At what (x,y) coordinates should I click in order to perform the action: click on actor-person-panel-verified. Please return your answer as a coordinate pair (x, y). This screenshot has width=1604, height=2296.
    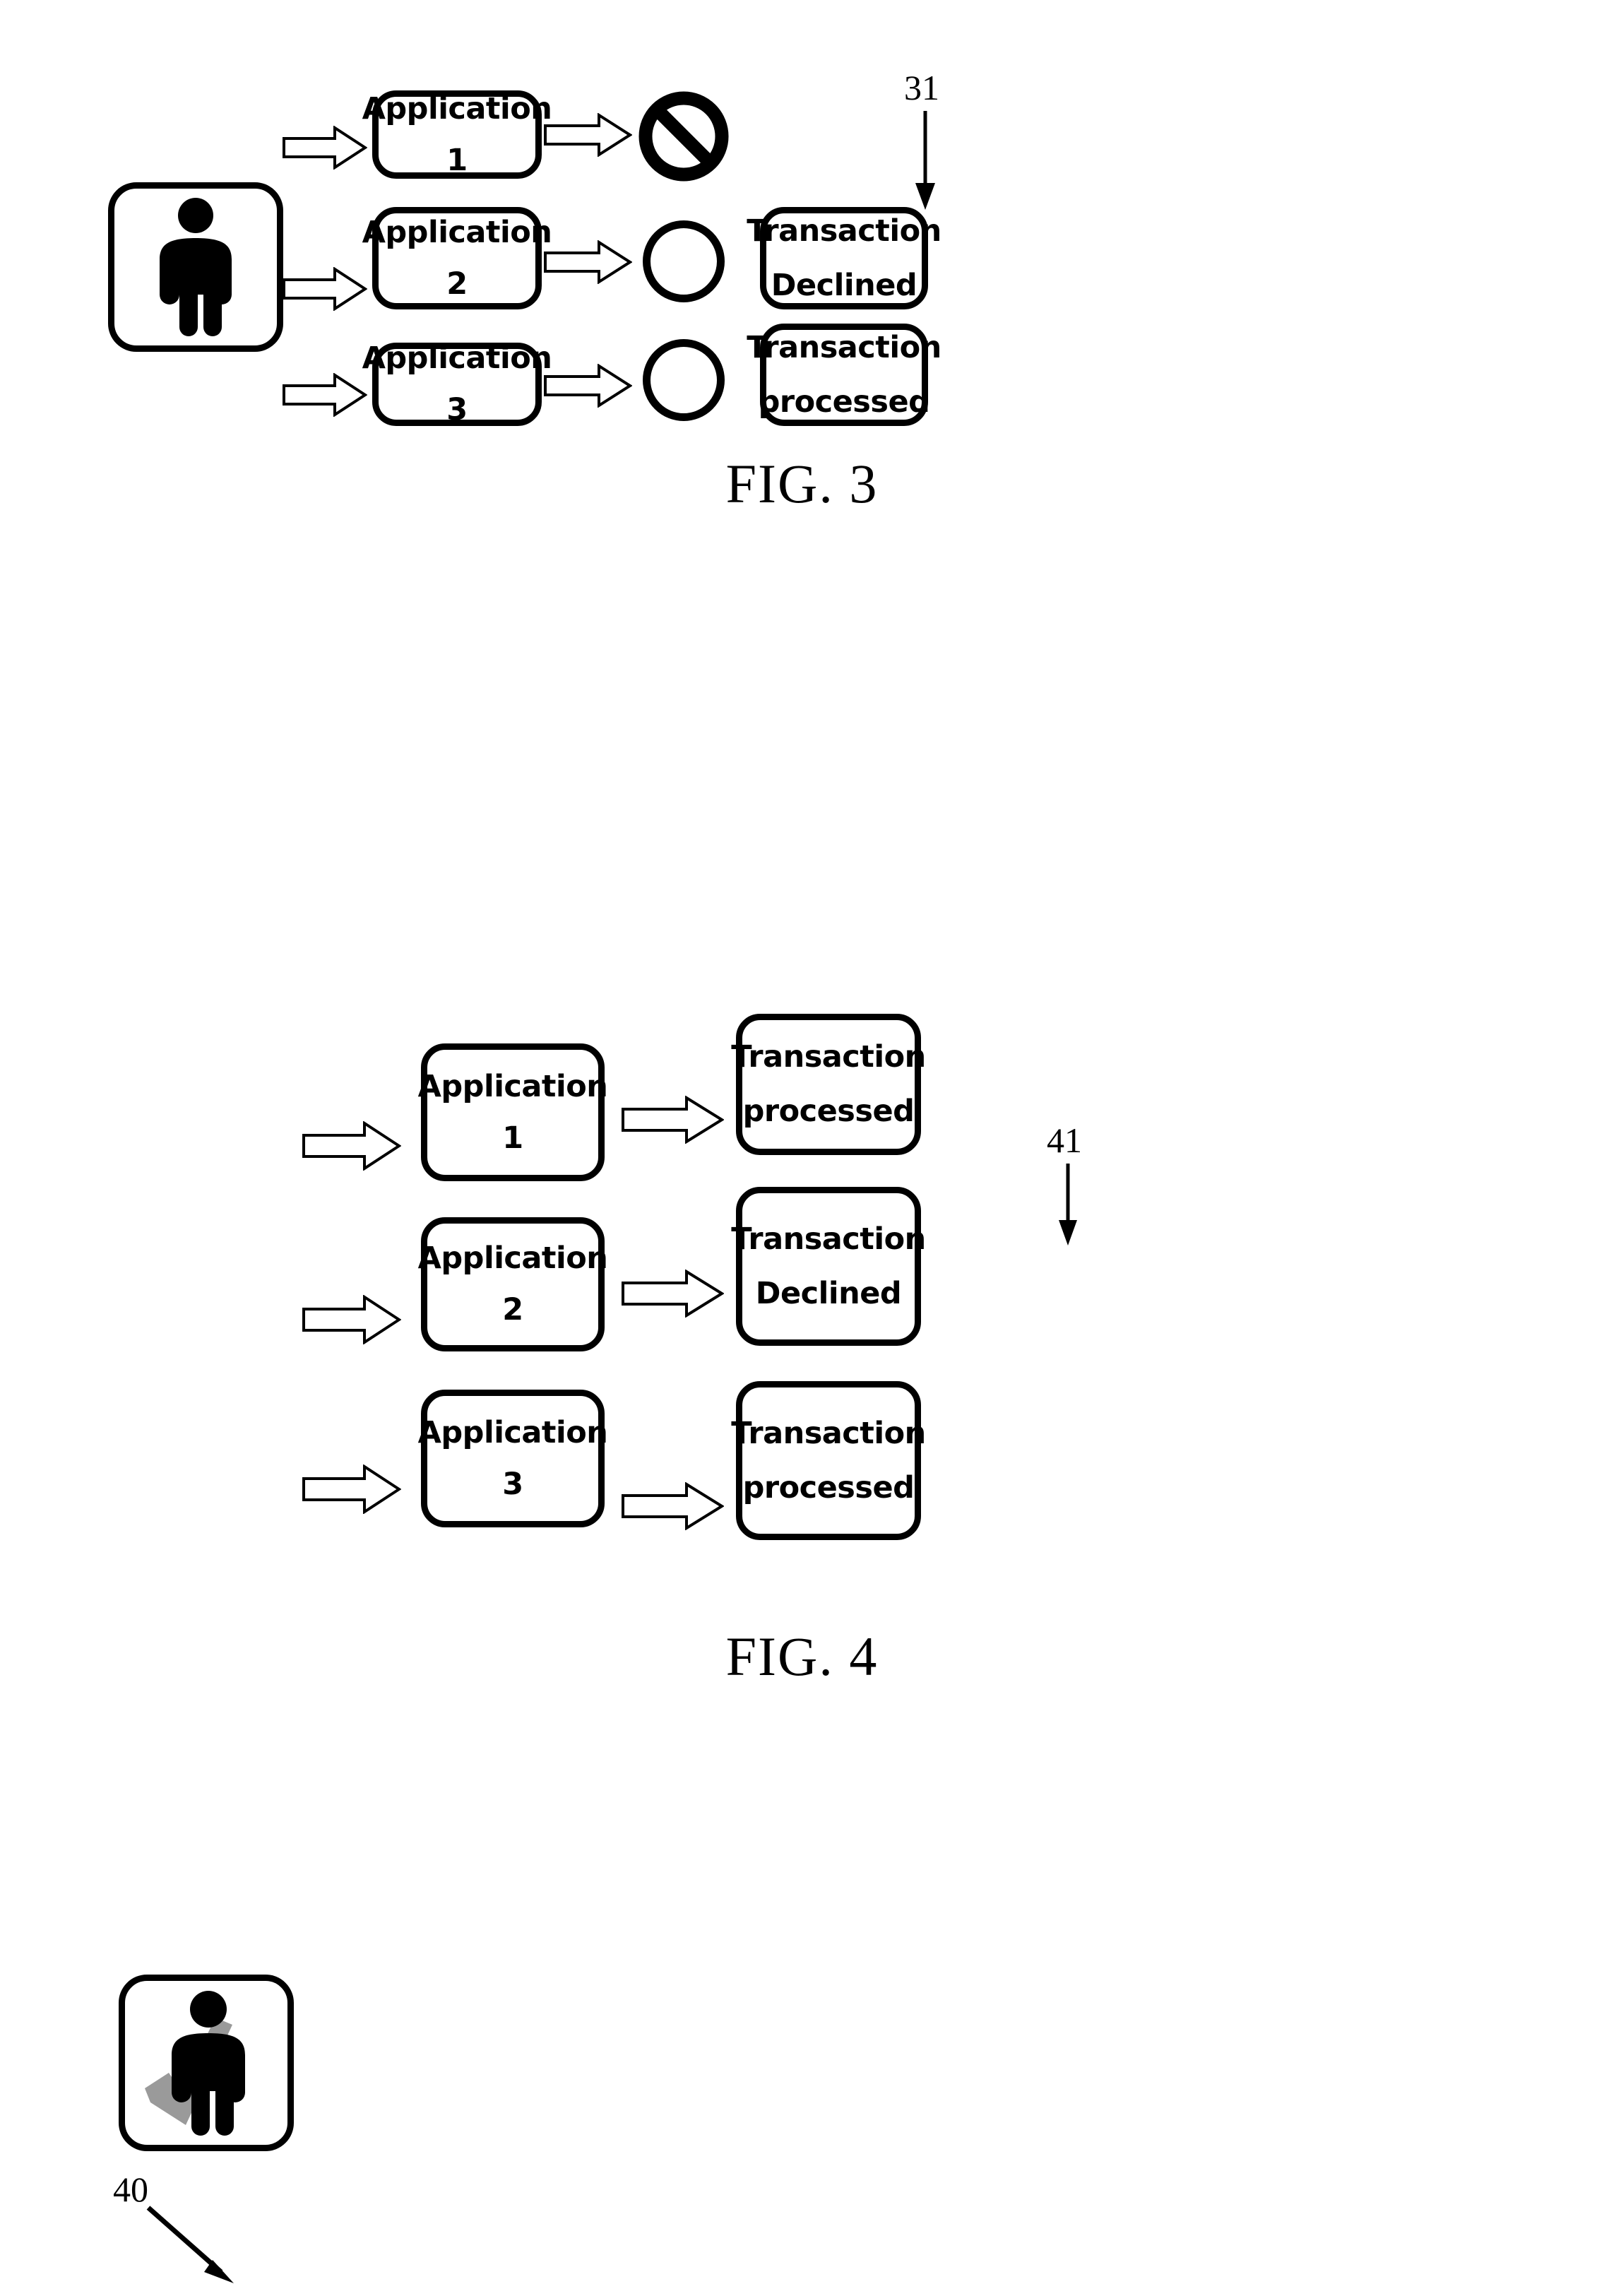
    Looking at the image, I should click on (206, 2063).